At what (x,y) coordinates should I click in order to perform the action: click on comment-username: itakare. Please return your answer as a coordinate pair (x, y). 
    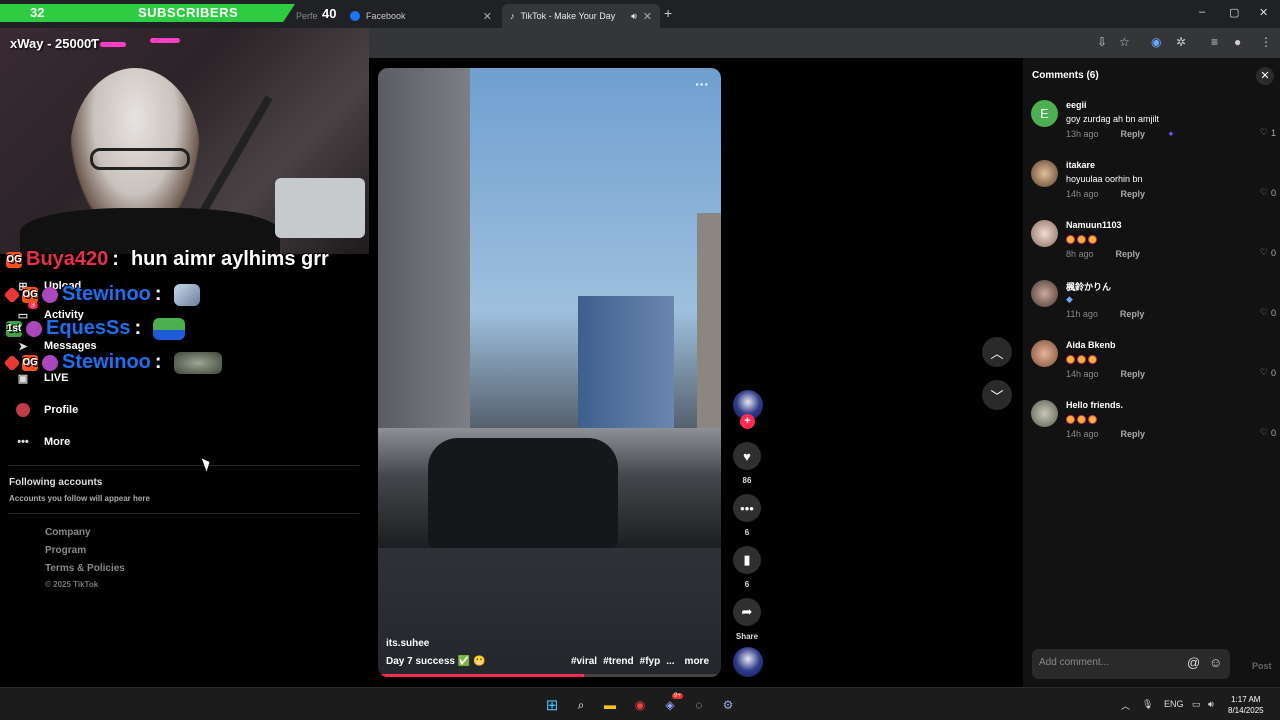
    Looking at the image, I should click on (1080, 165).